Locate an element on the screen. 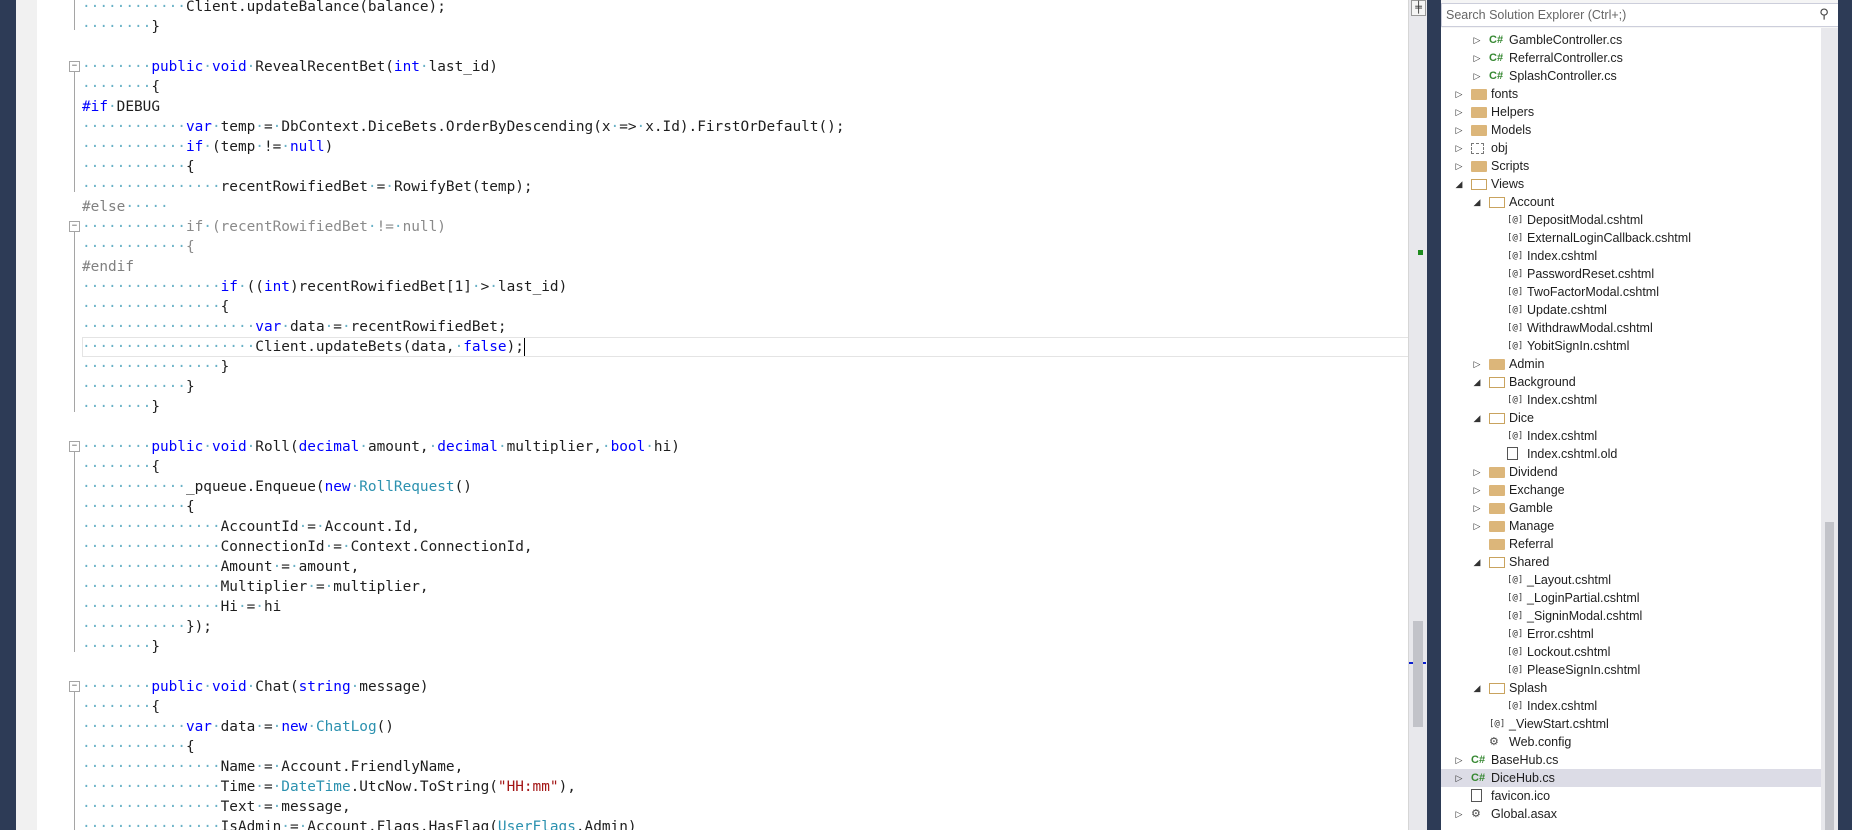 The image size is (1852, 830). code-line: ········public·void·Chat(string·message) is located at coordinates (255, 687).